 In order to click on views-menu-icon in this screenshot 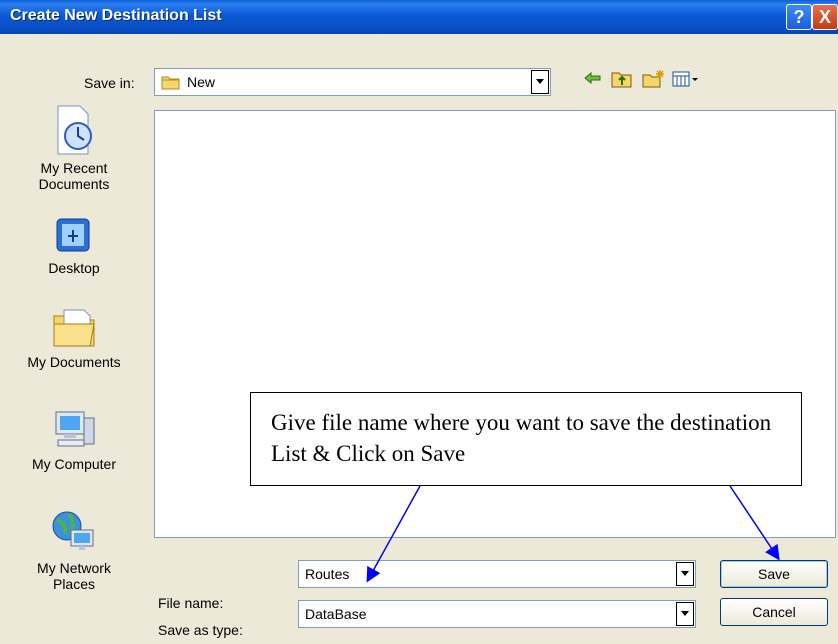, I will do `click(685, 80)`.